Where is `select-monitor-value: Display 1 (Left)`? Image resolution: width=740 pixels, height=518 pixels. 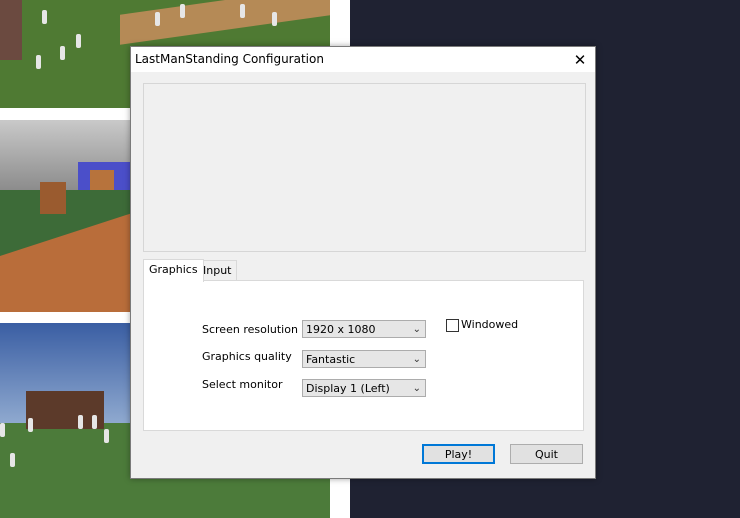 select-monitor-value: Display 1 (Left) is located at coordinates (348, 388).